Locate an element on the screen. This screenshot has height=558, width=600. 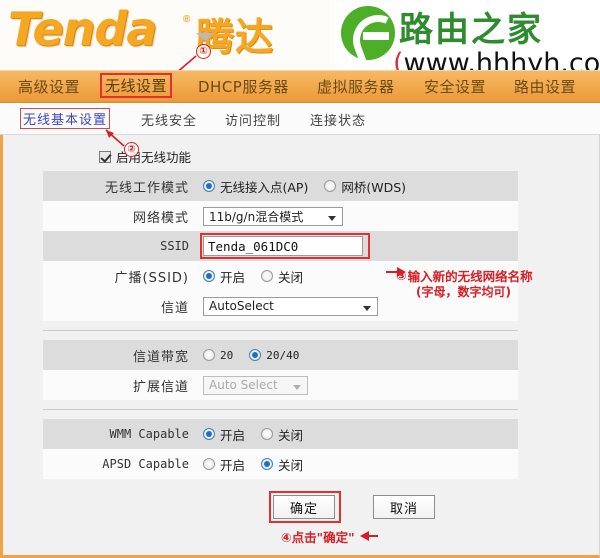
row-control: 无线接入点(AP) 网桥(WDS) is located at coordinates (360, 186).